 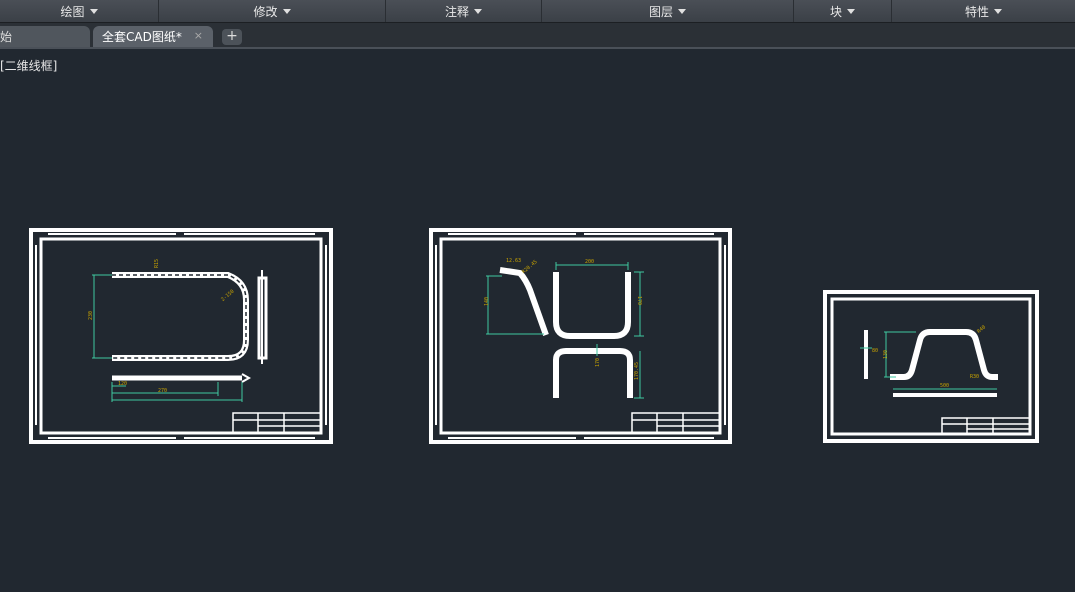 I want to click on dim-label: 80, so click(x=875, y=351).